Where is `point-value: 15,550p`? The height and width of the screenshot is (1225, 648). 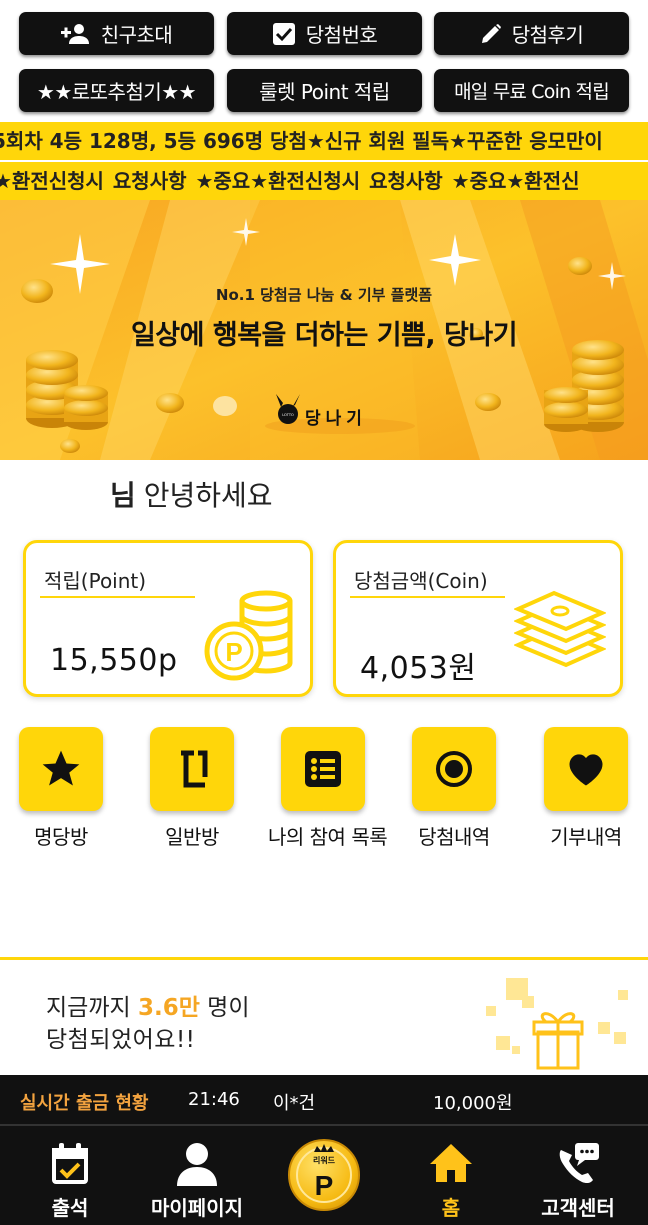 point-value: 15,550p is located at coordinates (114, 660).